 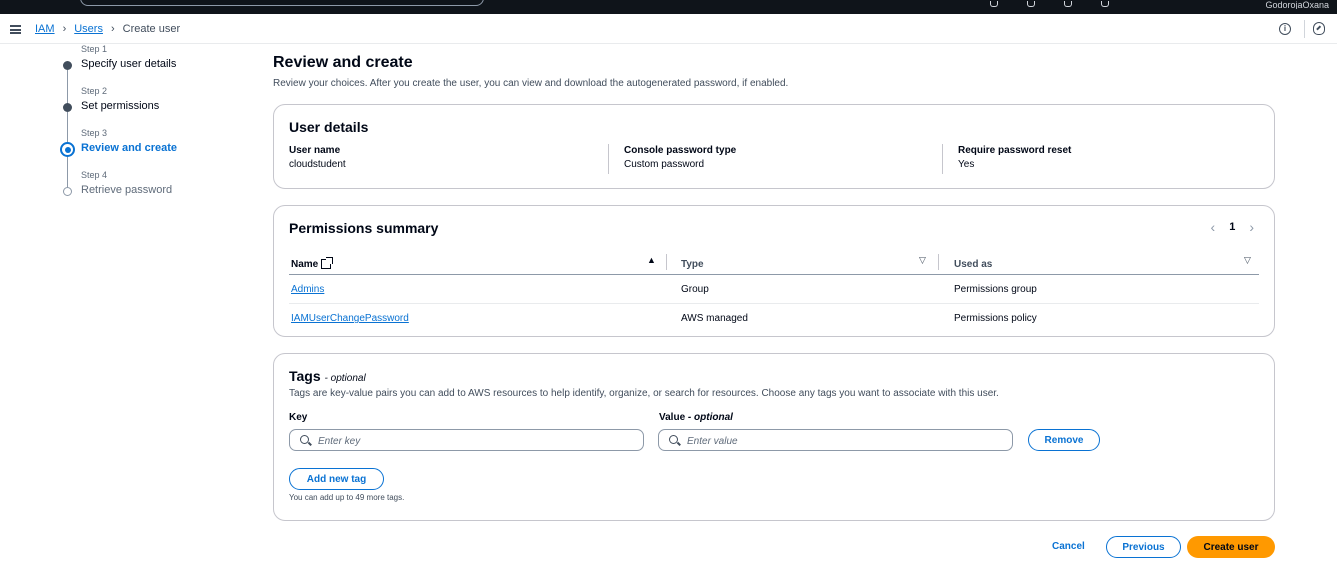 What do you see at coordinates (151, 29) in the screenshot?
I see `breadcrumb-current: Create user` at bounding box center [151, 29].